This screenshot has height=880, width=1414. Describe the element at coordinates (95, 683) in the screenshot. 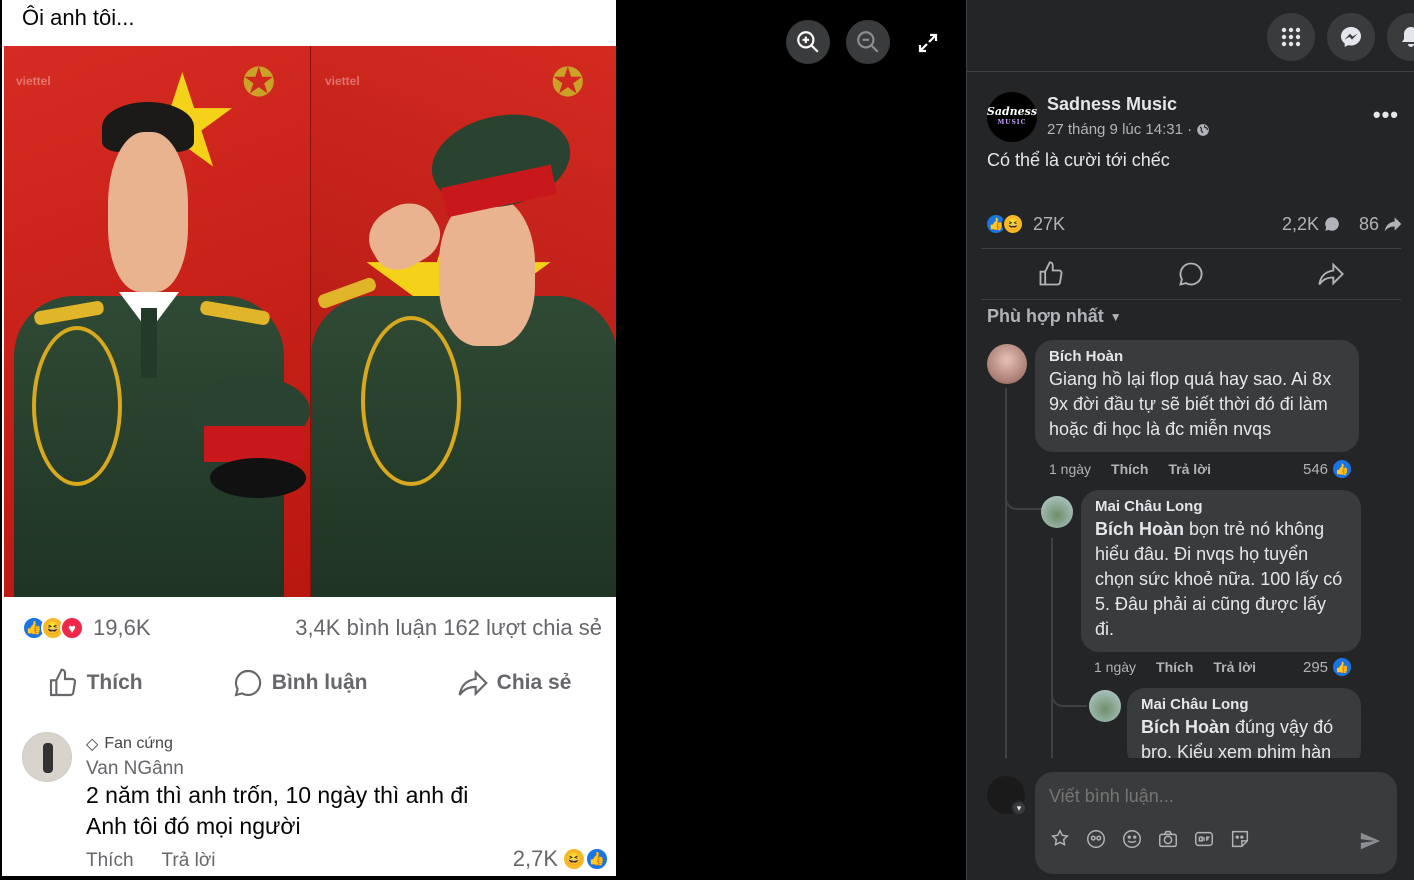

I see `image-like-action: Thích` at that location.